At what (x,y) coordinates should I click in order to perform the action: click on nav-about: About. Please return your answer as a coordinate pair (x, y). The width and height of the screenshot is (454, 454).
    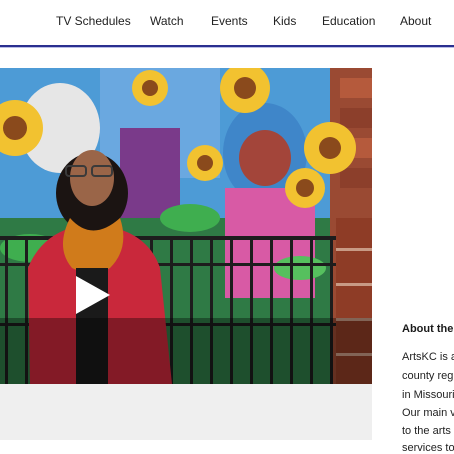
    Looking at the image, I should click on (415, 21).